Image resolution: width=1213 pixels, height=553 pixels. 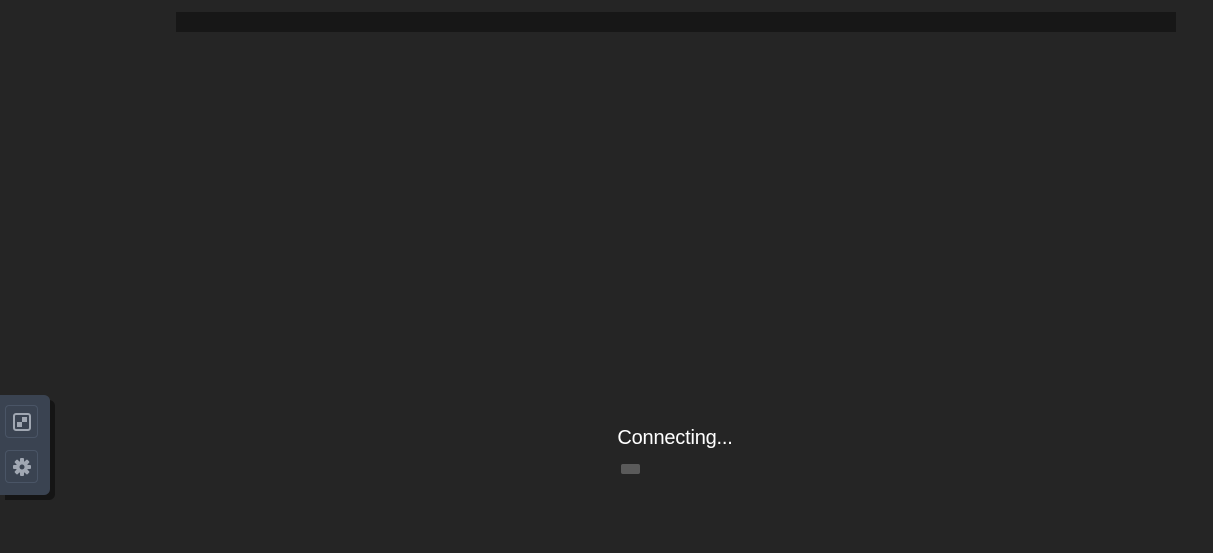 I want to click on gear-icon, so click(x=21, y=466).